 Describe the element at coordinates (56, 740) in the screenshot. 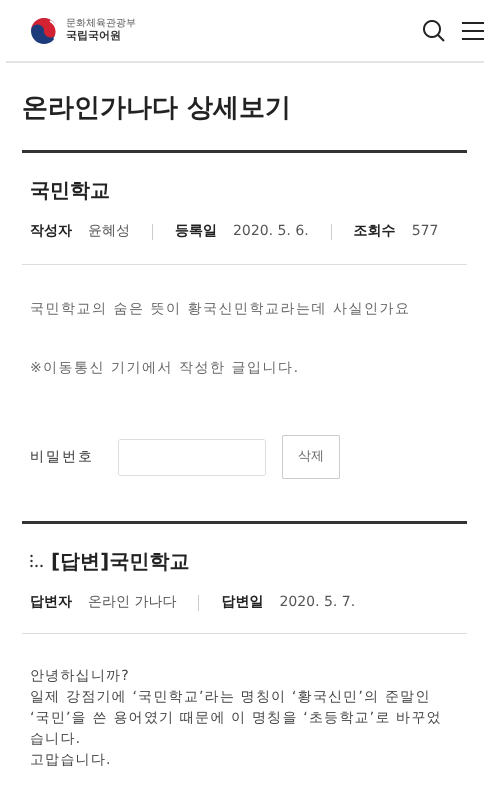

I see `answer-text-line: 습니다.` at that location.